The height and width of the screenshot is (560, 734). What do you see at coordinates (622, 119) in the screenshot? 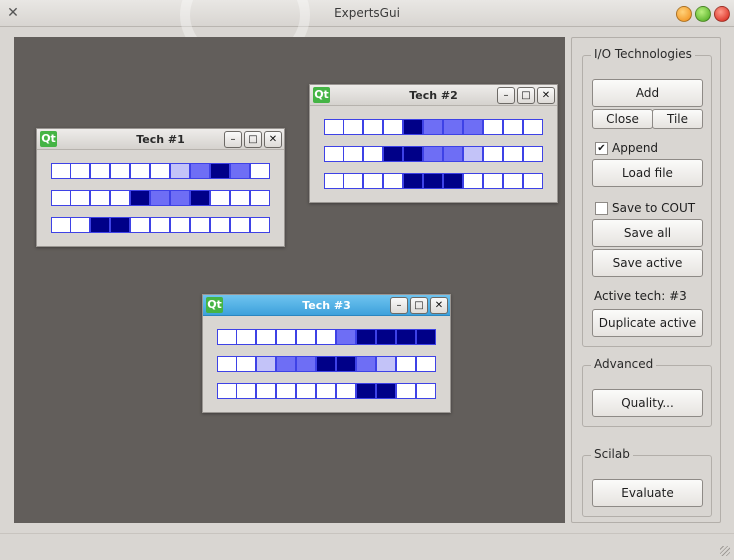
I see `close-button: Close` at bounding box center [622, 119].